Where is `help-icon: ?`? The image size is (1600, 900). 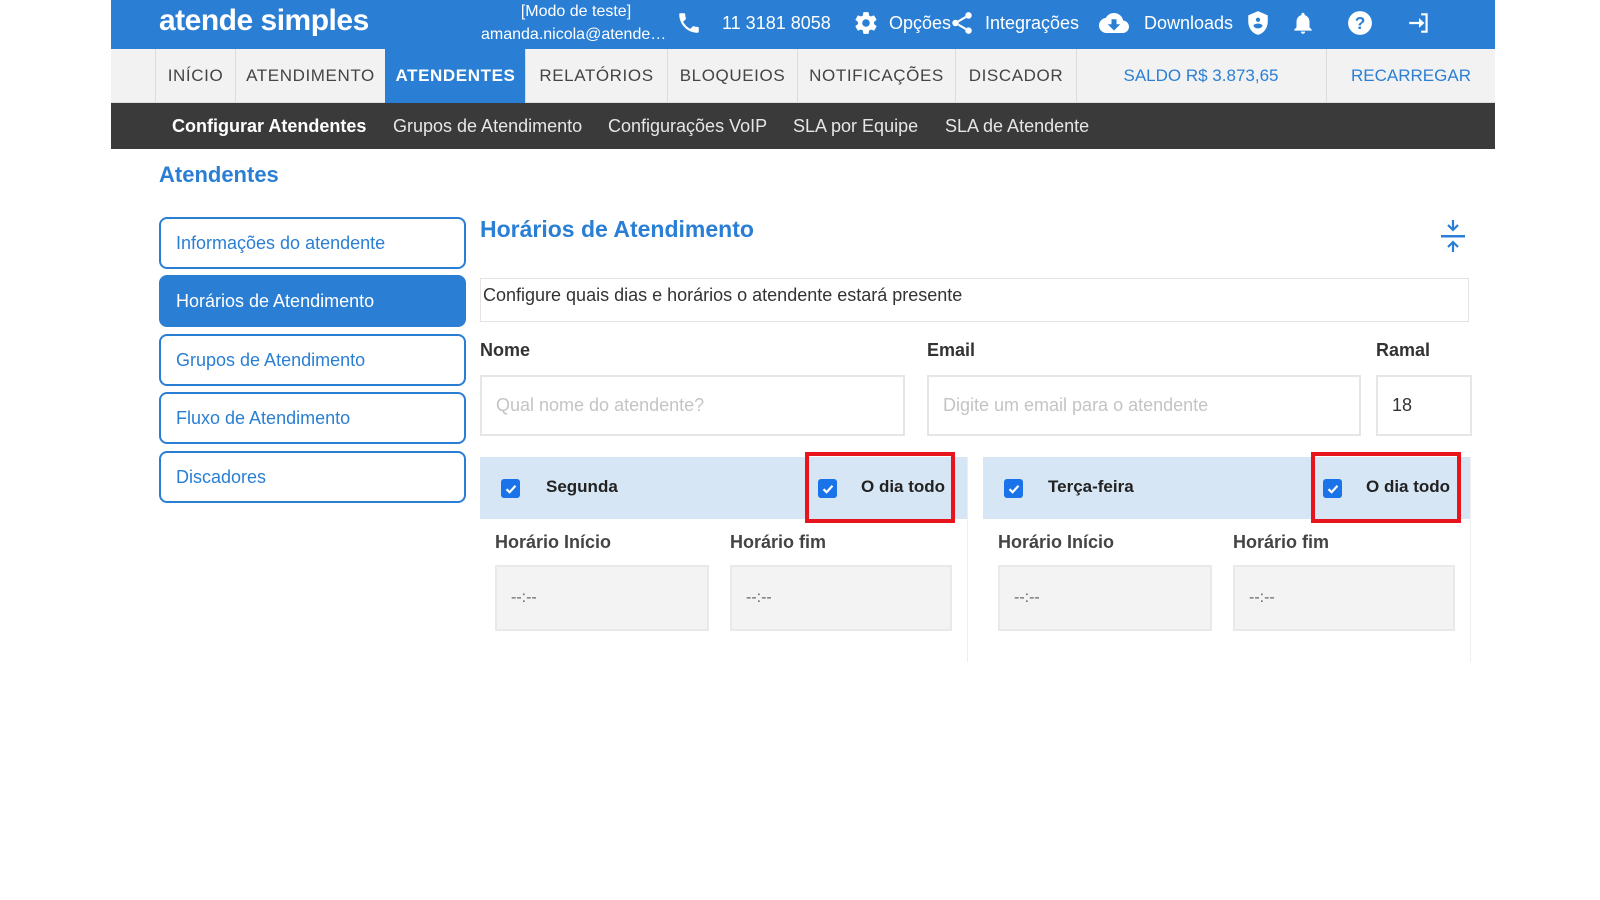
help-icon: ? is located at coordinates (1360, 23).